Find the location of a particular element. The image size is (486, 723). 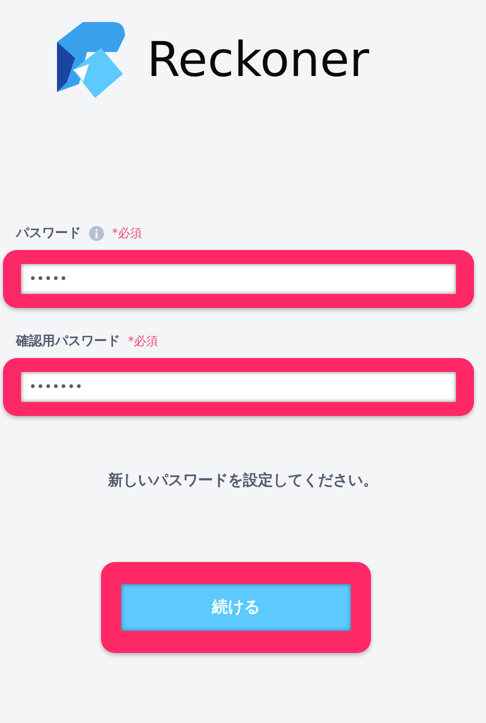

logo-text: Reckoner is located at coordinates (258, 60).